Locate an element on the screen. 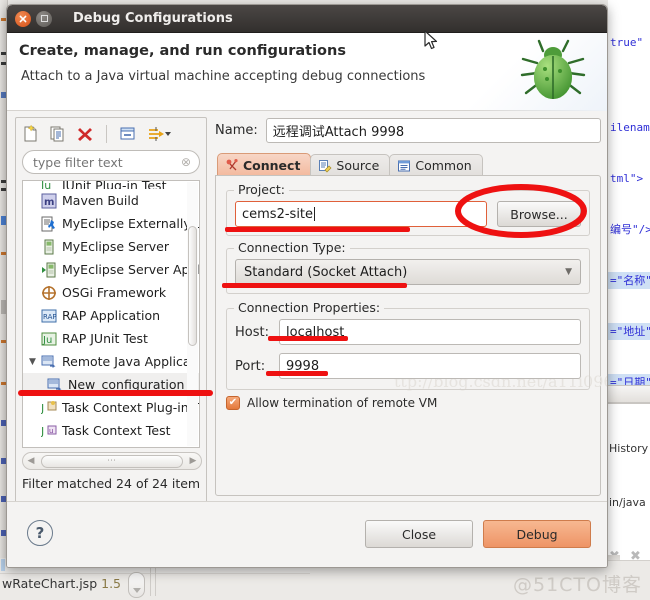 This screenshot has width=650, height=600. tree-item-junit-plug-in-test: Ju JUnit Plug-in Test is located at coordinates (111, 185).